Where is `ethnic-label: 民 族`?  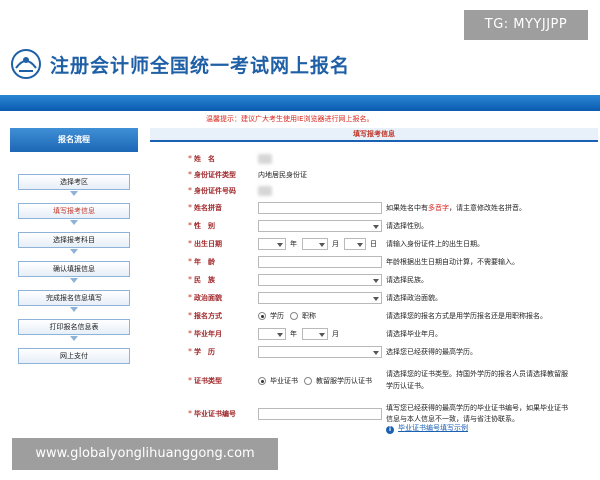
ethnic-label: 民 族 is located at coordinates (204, 280).